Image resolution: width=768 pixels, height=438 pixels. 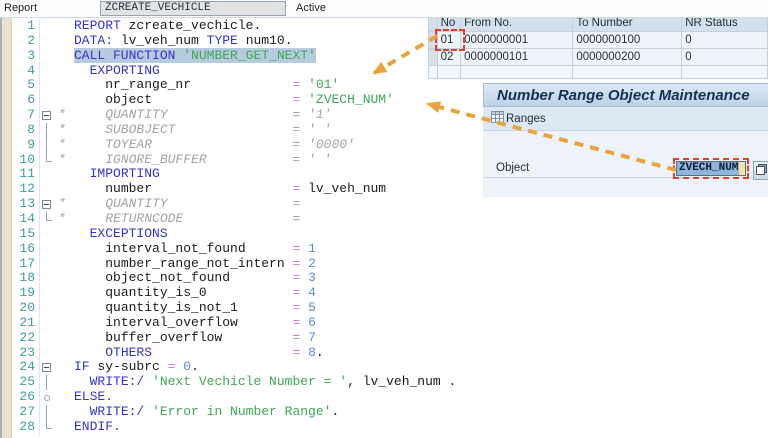 I want to click on object-input: ZVECH_NUM, so click(x=711, y=168).